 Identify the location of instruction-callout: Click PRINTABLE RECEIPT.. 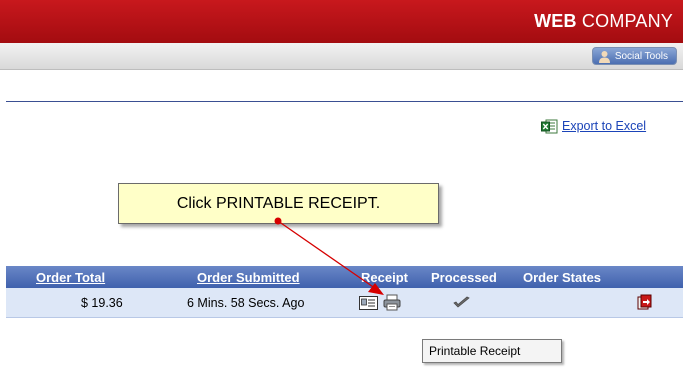
(278, 203).